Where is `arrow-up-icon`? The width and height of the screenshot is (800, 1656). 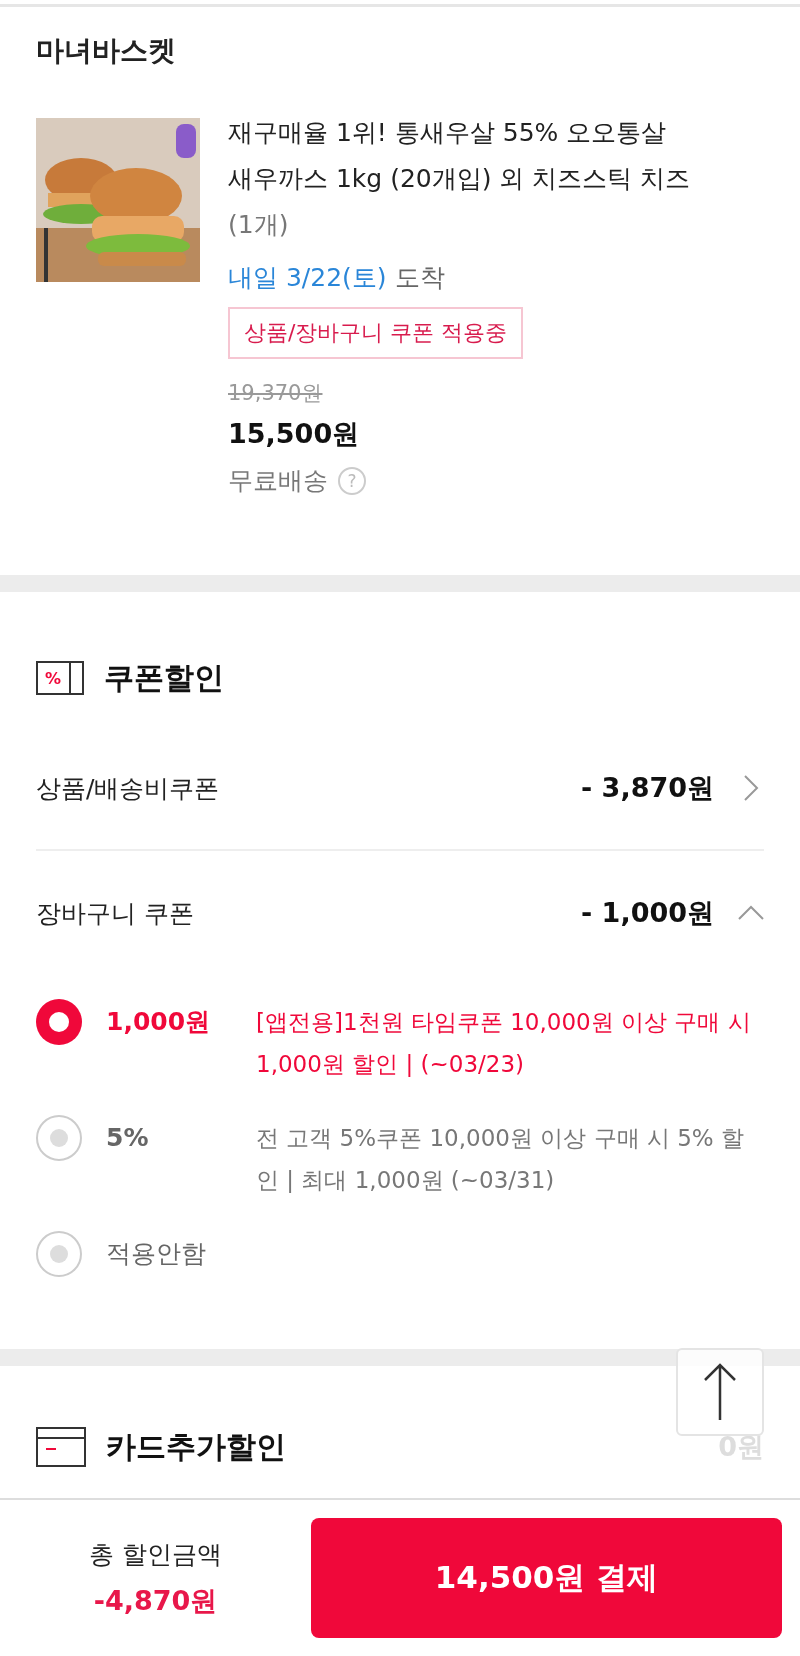 arrow-up-icon is located at coordinates (720, 1392).